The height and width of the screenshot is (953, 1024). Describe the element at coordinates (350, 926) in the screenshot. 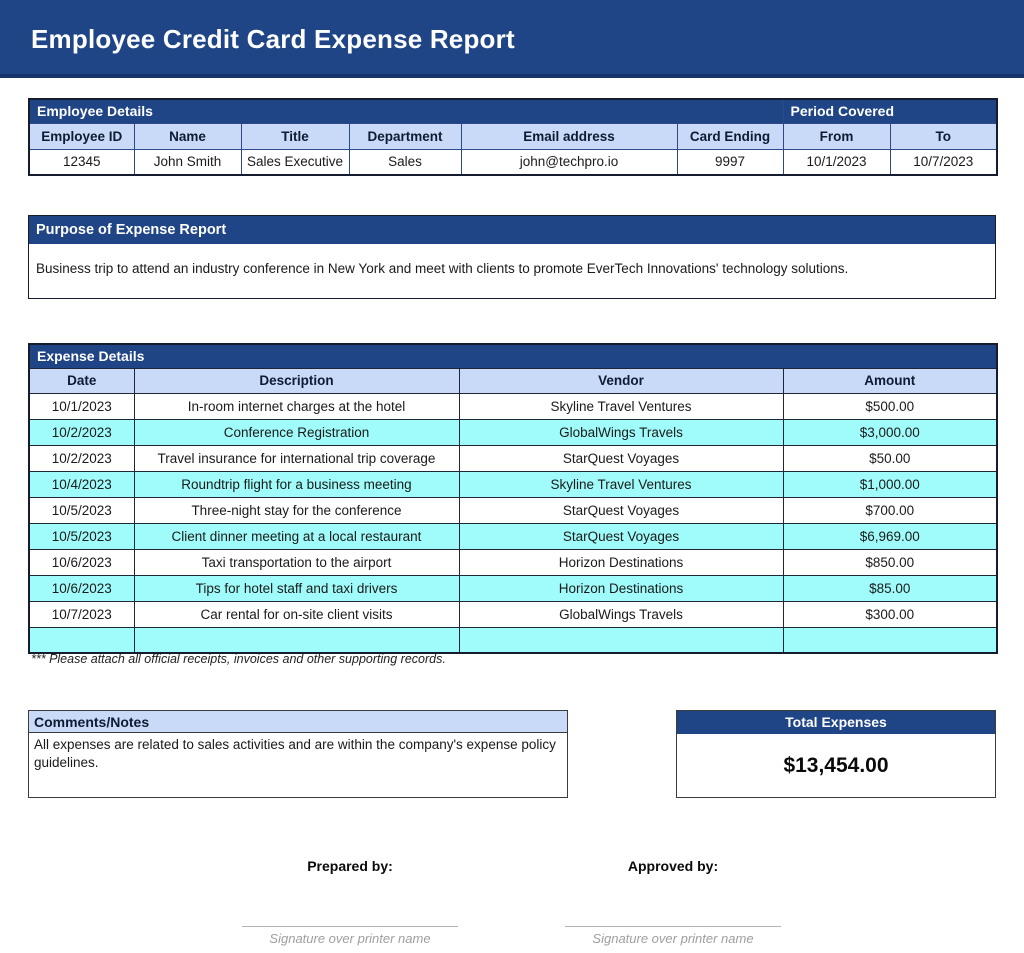

I see `prepared-signature-line` at that location.